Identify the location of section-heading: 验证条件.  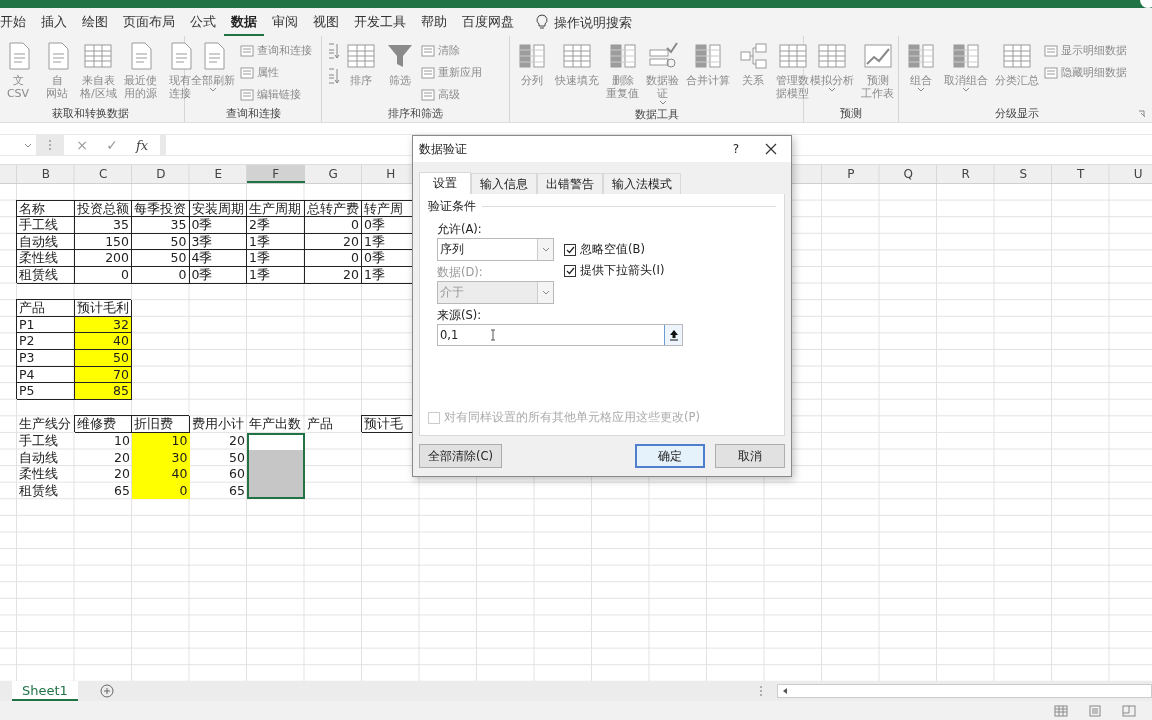
(452, 206).